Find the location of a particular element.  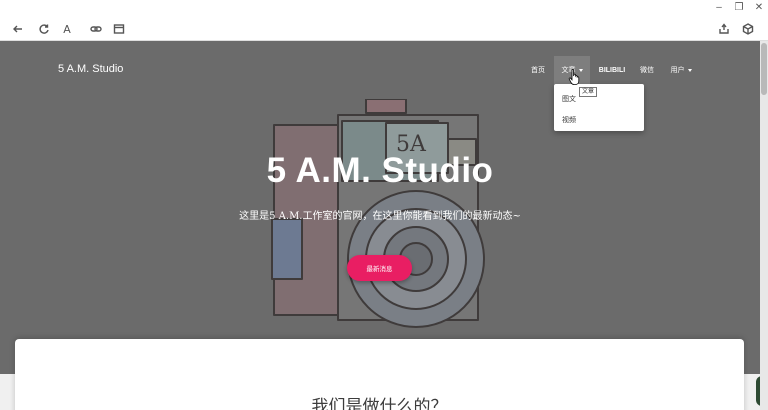

dropdown-item-video: 视频 is located at coordinates (569, 120).